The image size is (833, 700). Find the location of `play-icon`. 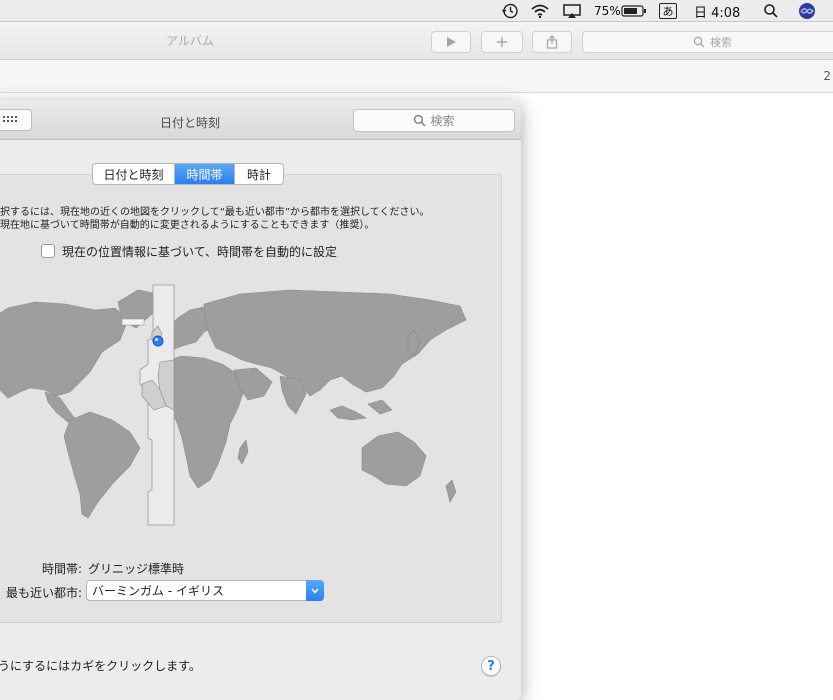

play-icon is located at coordinates (451, 42).